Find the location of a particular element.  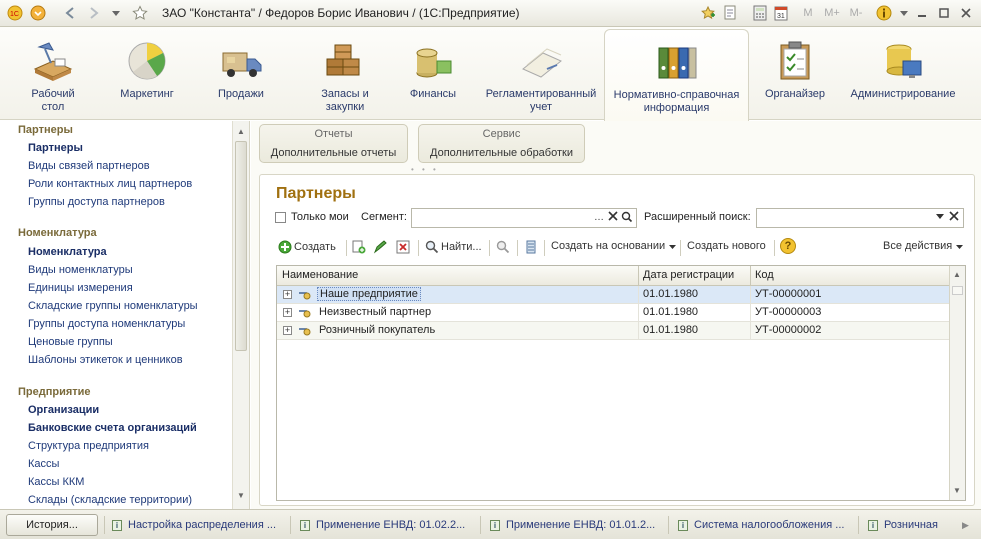

nav-item-enterprise-structure: Структура предприятия is located at coordinates (88, 446).